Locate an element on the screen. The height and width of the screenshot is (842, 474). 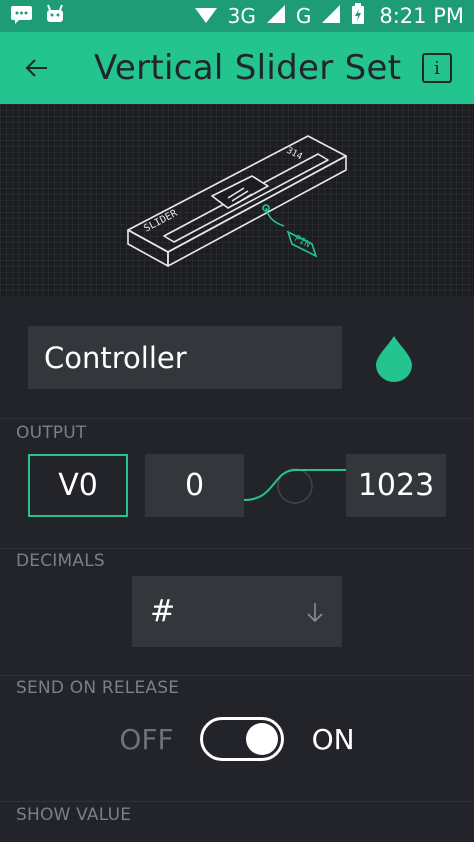
status-bar: 3G G 8:21 PM is located at coordinates (237, 16).